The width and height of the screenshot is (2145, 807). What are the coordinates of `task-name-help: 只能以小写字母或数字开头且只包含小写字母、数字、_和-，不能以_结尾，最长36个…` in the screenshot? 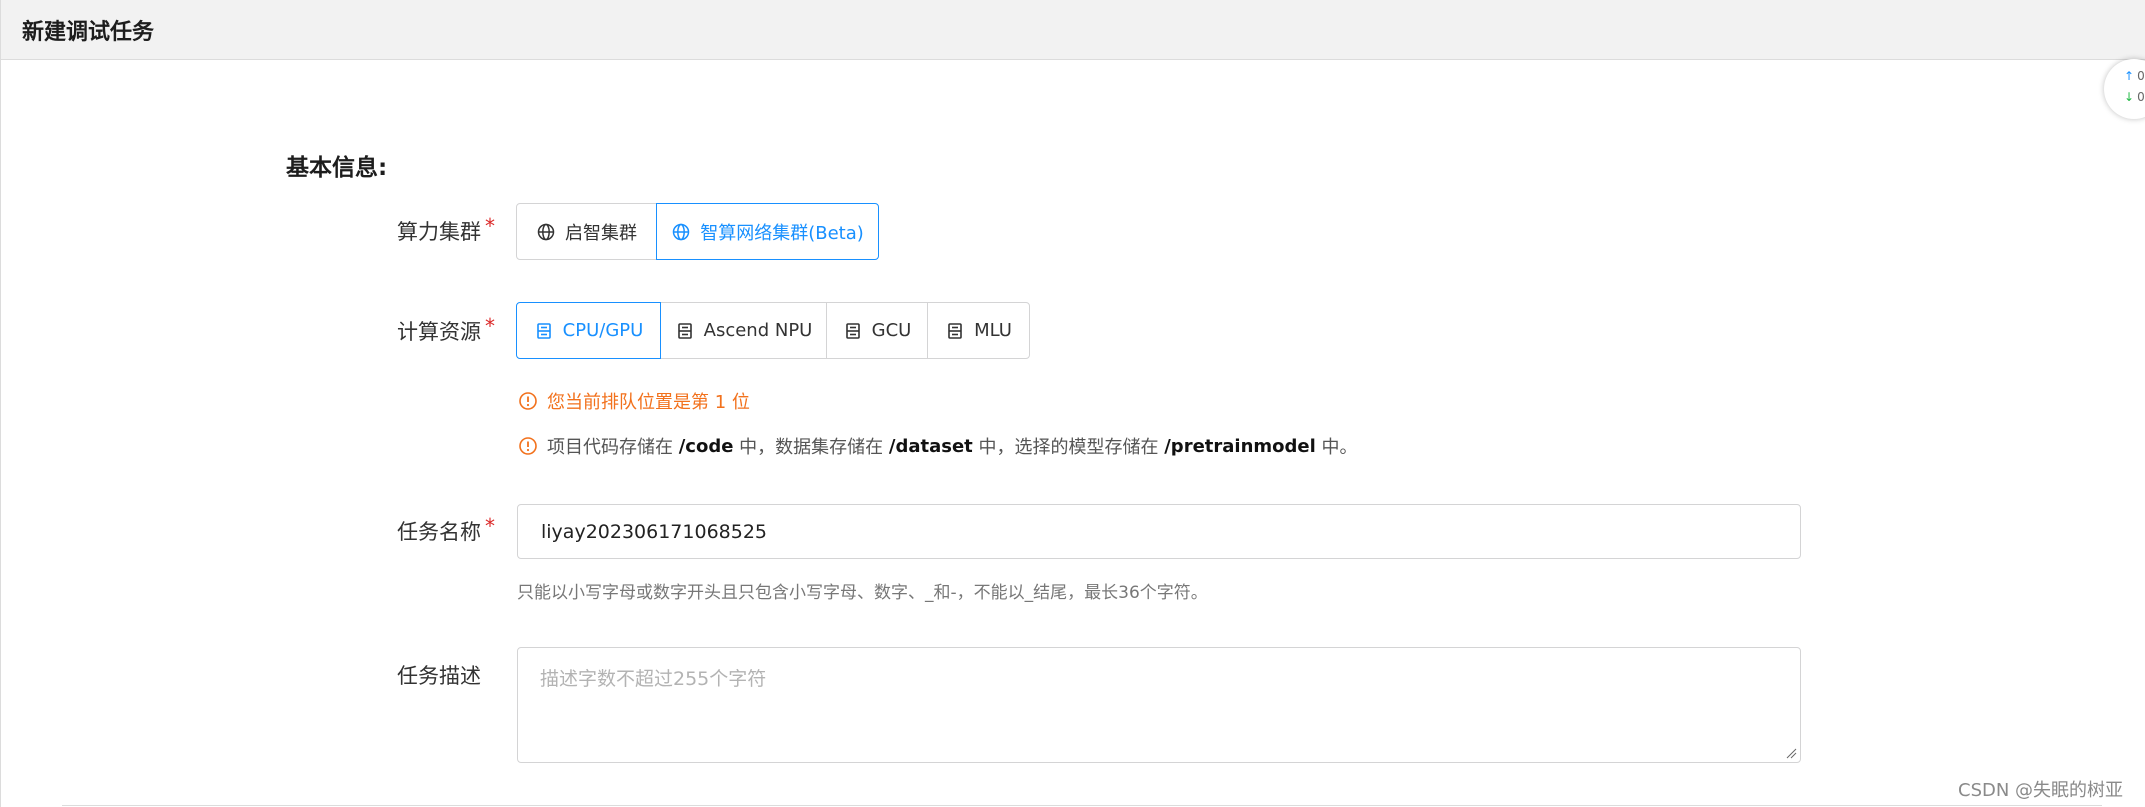 It's located at (862, 593).